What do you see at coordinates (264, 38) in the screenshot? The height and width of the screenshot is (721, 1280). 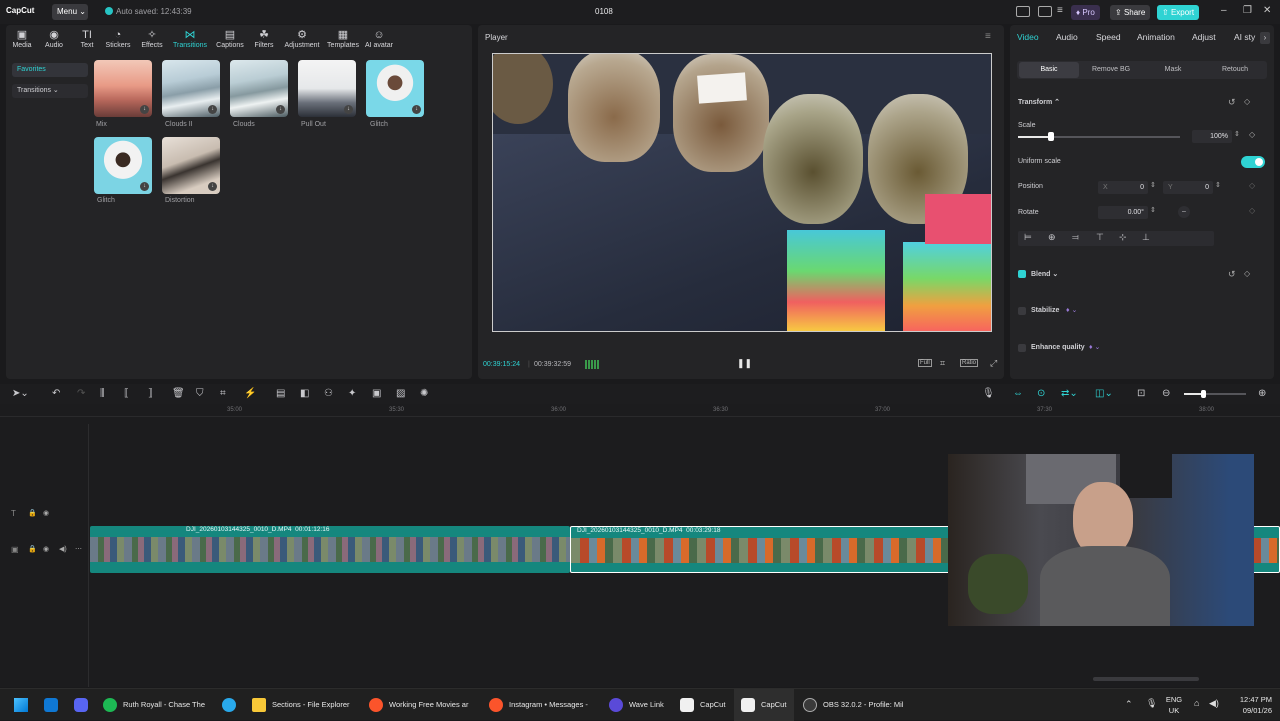 I see `tab-filters: ☘ Filters` at bounding box center [264, 38].